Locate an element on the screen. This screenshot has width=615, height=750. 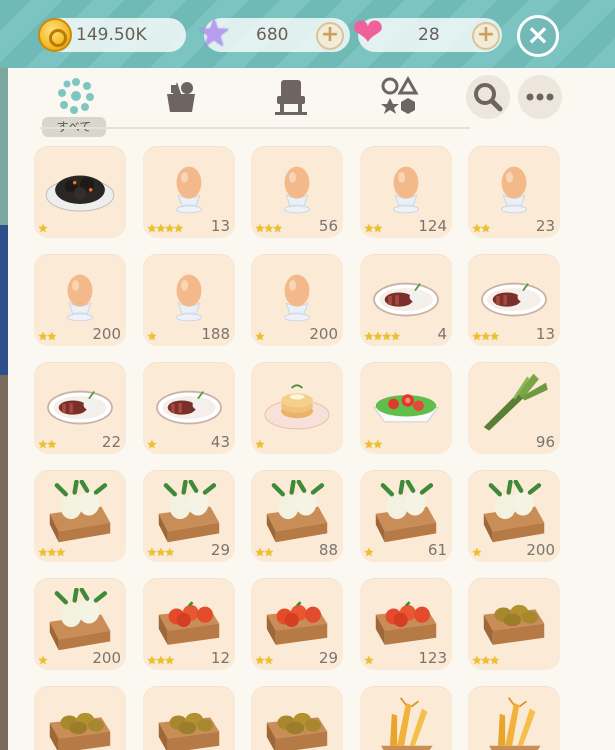
item-tile-pancake: ★ is located at coordinates (297, 408).